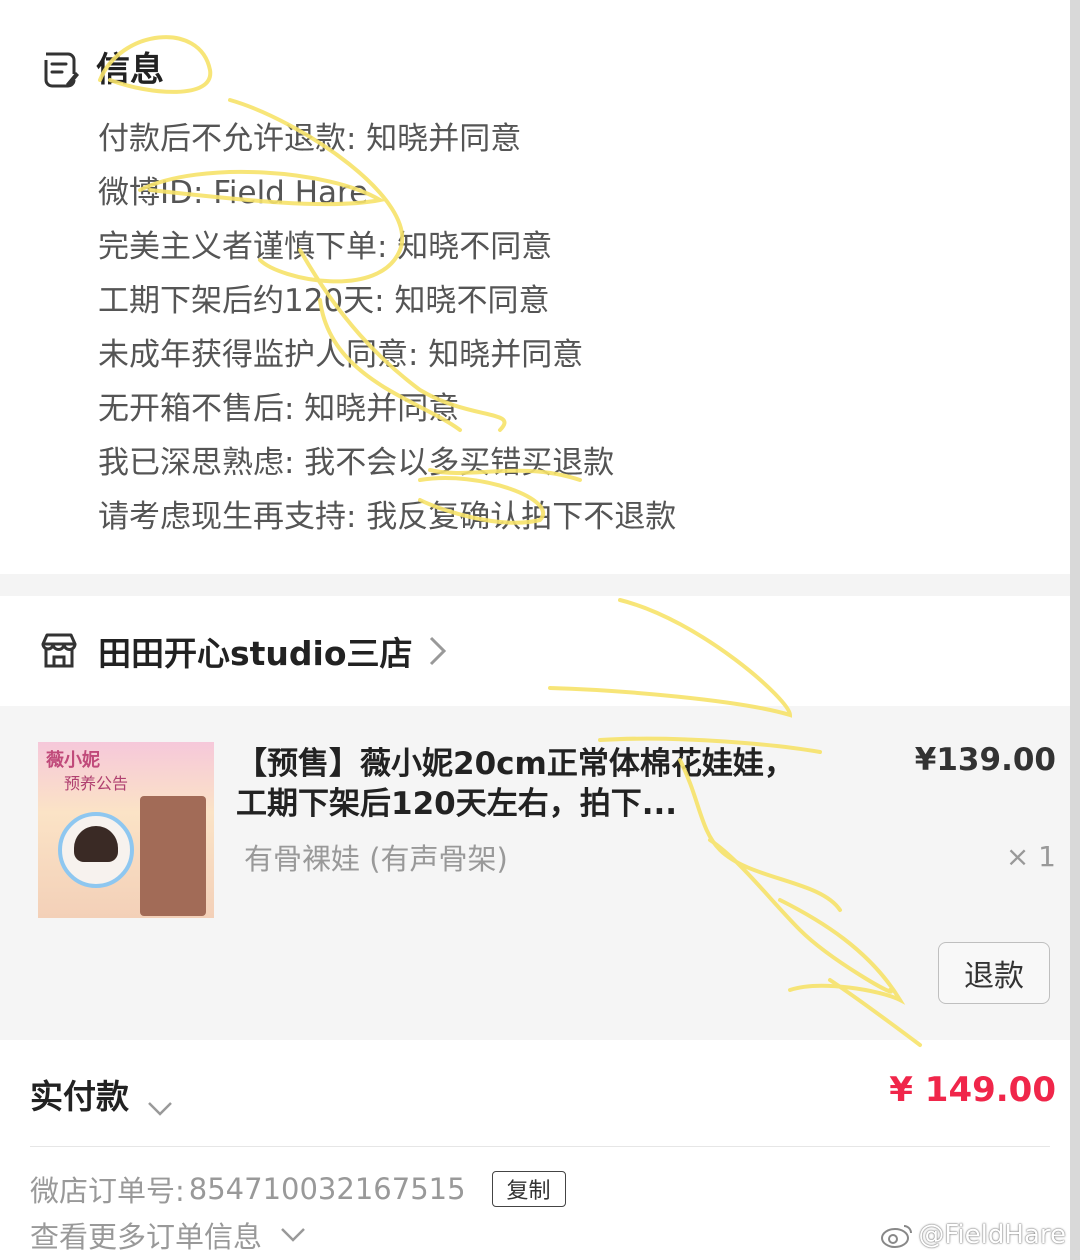  What do you see at coordinates (327, 1189) in the screenshot?
I see `order-number: 854710032167515` at bounding box center [327, 1189].